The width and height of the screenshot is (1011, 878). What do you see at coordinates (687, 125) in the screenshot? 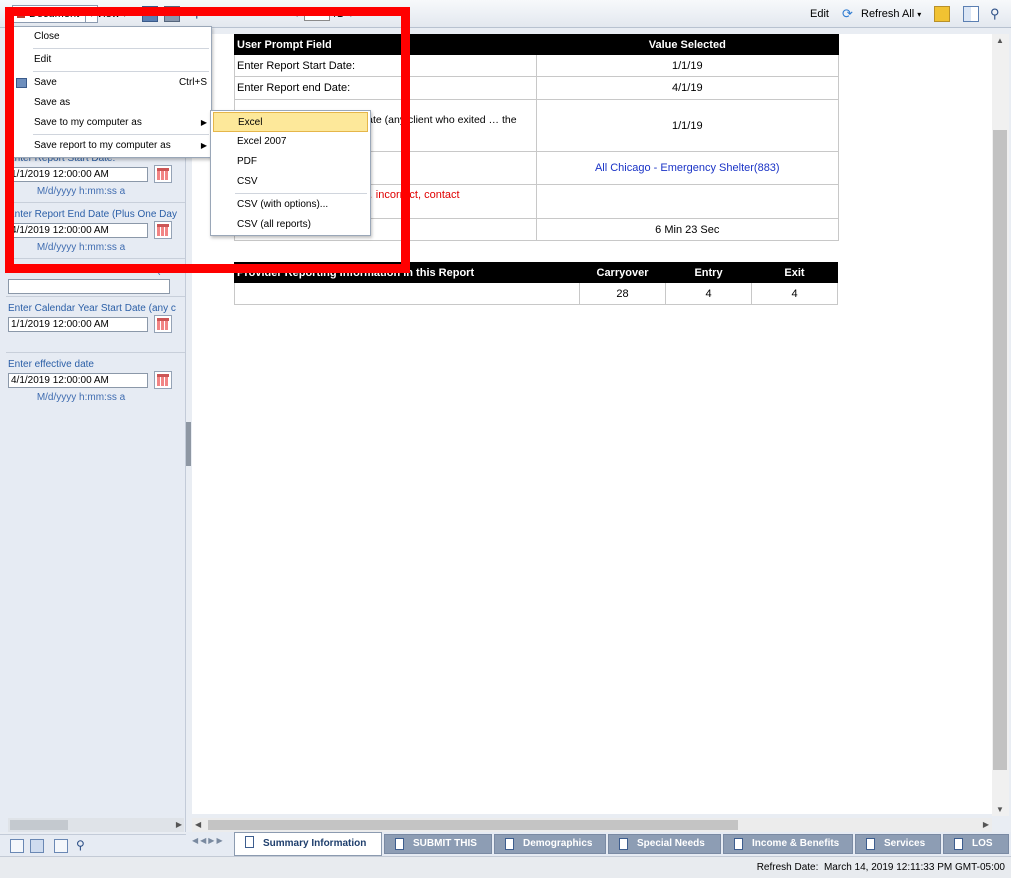
I see `table-cell: 1/1/19` at bounding box center [687, 125].